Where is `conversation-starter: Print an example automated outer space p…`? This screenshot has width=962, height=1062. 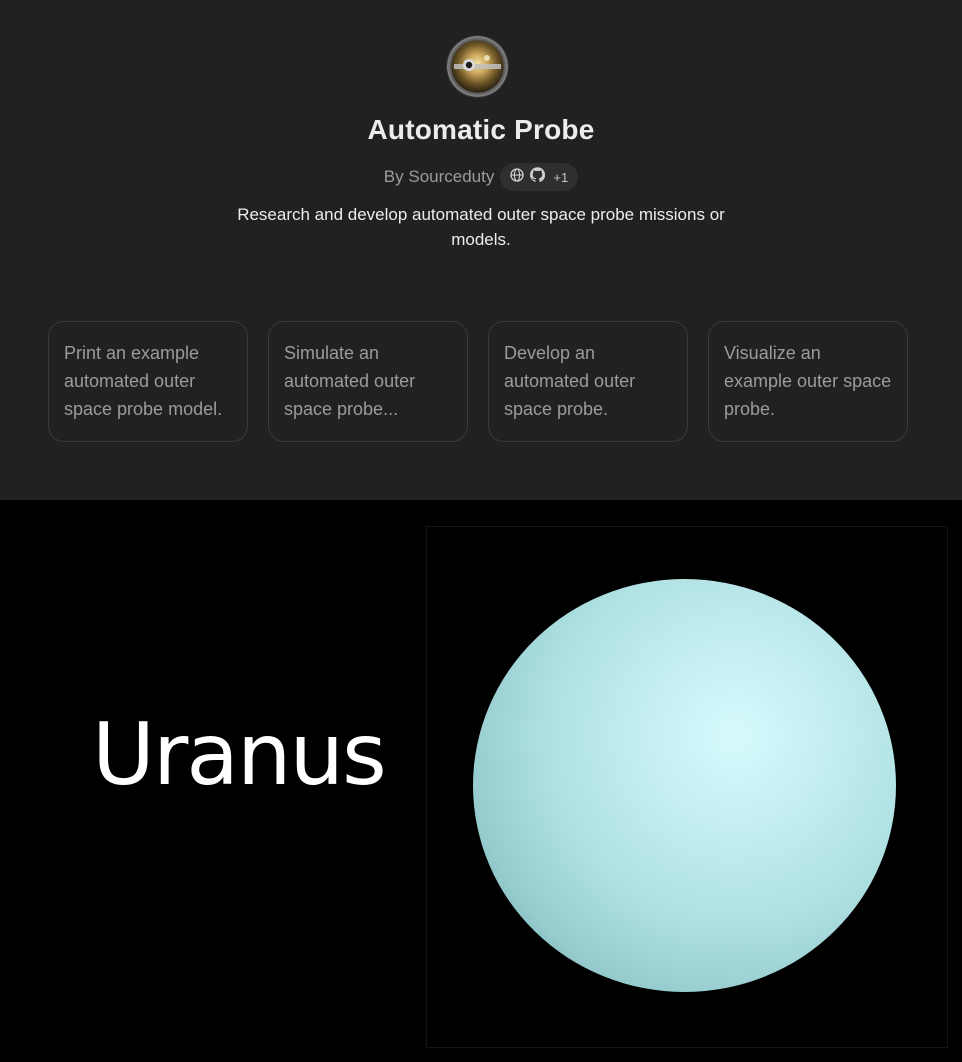 conversation-starter: Print an example automated outer space p… is located at coordinates (148, 381).